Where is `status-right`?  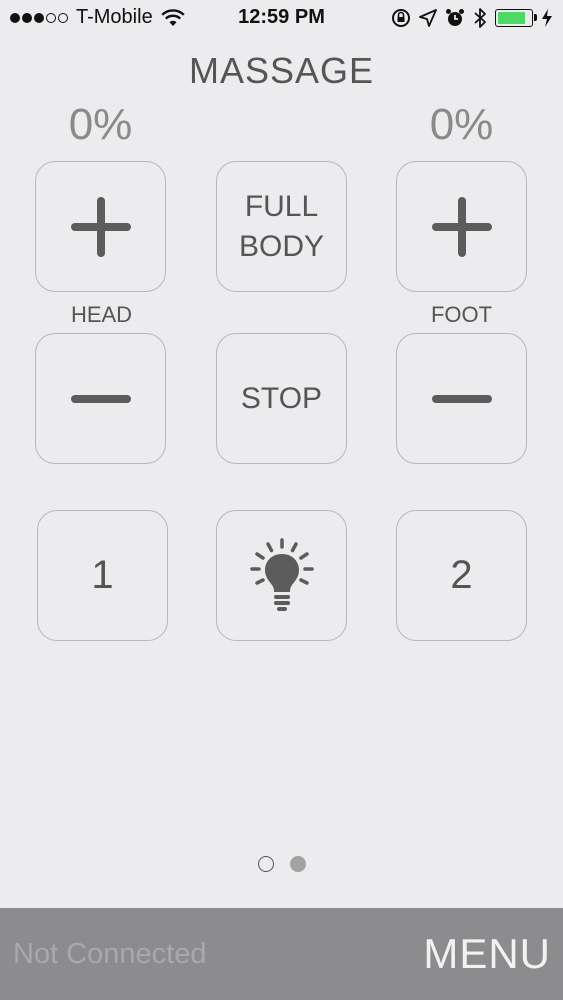
status-right is located at coordinates (468, 18).